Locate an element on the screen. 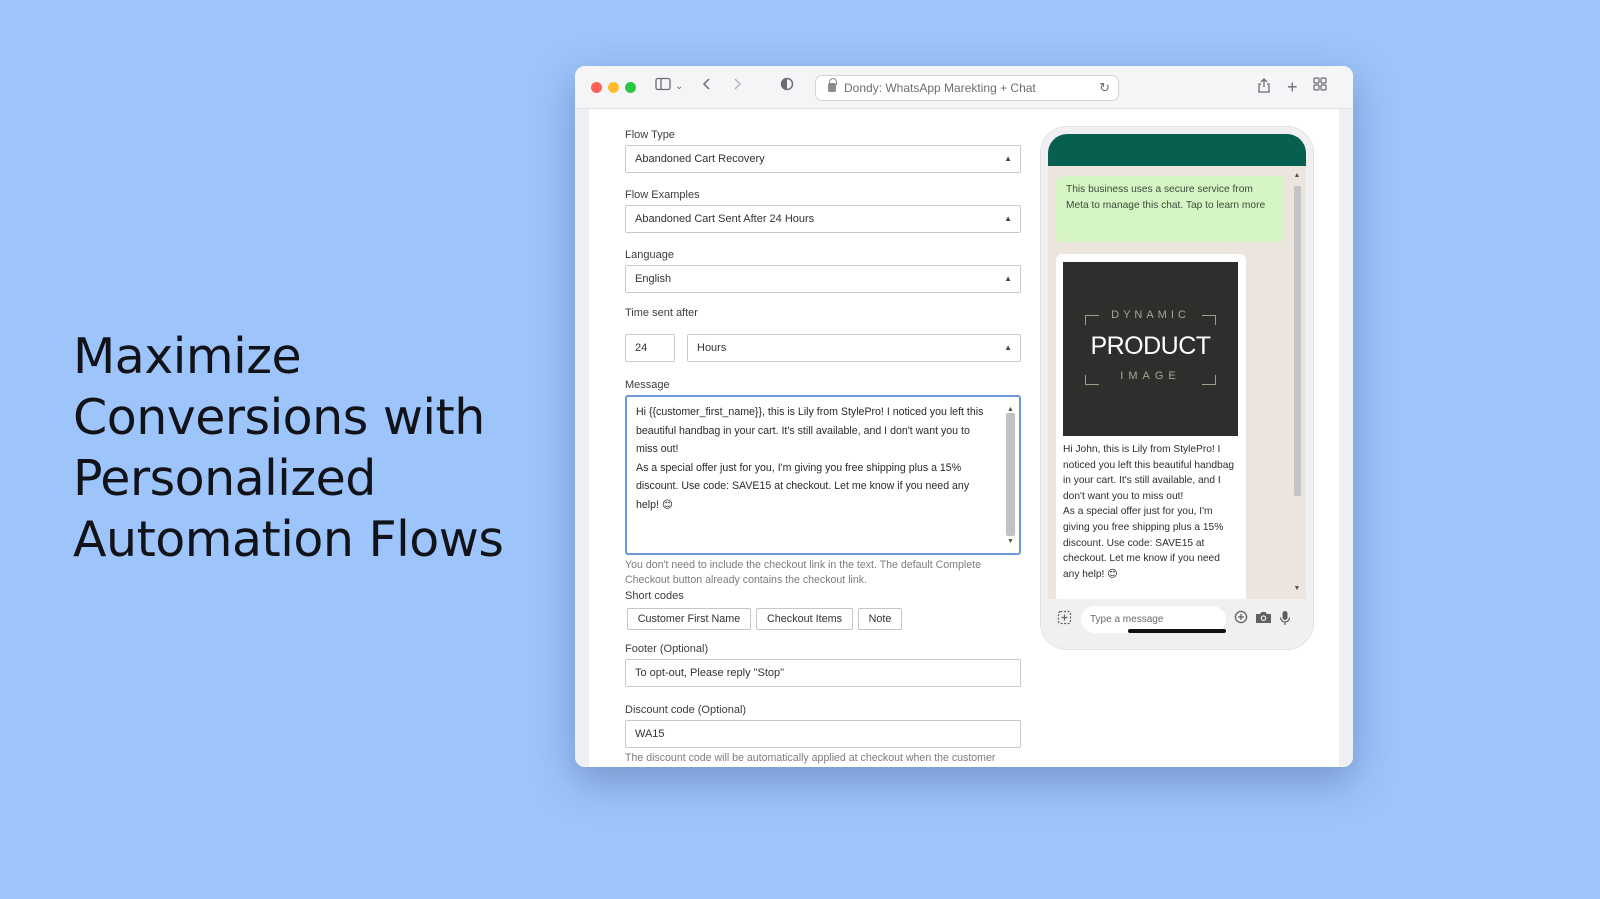 The height and width of the screenshot is (899, 1600). footer-label: Footer (Optional) is located at coordinates (667, 649).